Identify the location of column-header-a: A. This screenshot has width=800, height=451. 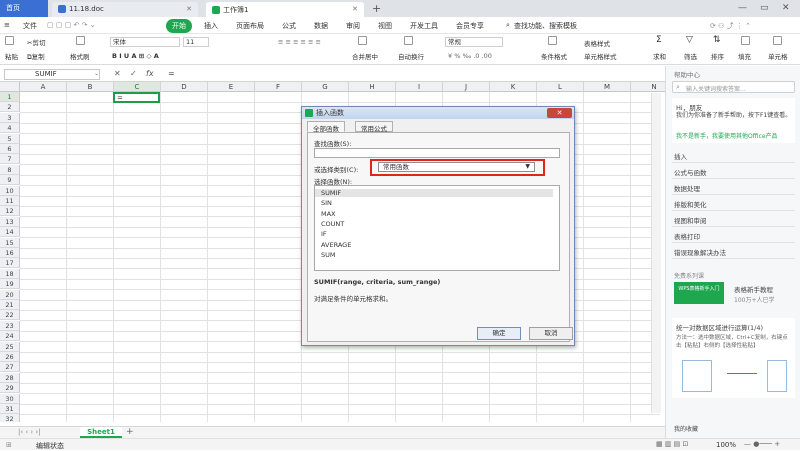
(43, 87).